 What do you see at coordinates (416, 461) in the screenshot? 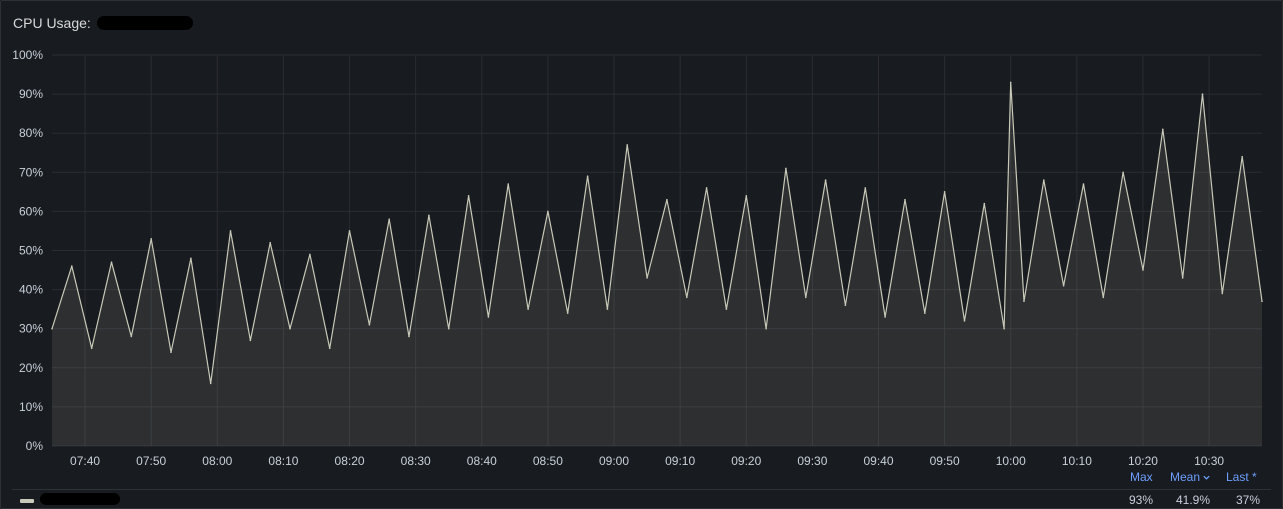
I see `x-tick-label: 08:30` at bounding box center [416, 461].